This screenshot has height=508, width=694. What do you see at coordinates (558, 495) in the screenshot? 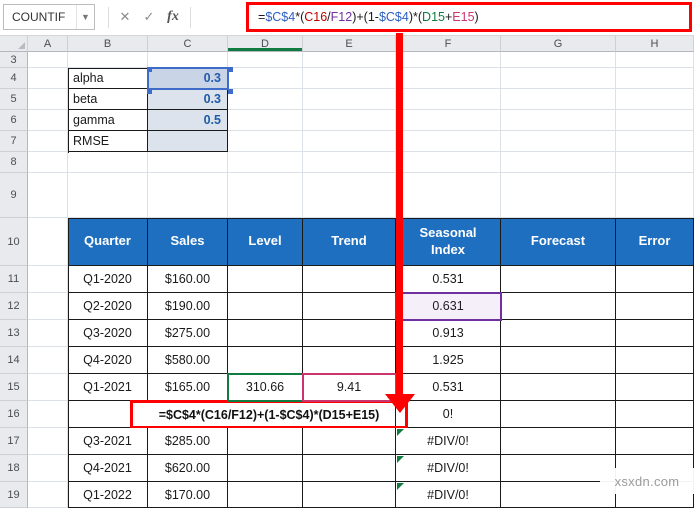
I see `cell-G19` at bounding box center [558, 495].